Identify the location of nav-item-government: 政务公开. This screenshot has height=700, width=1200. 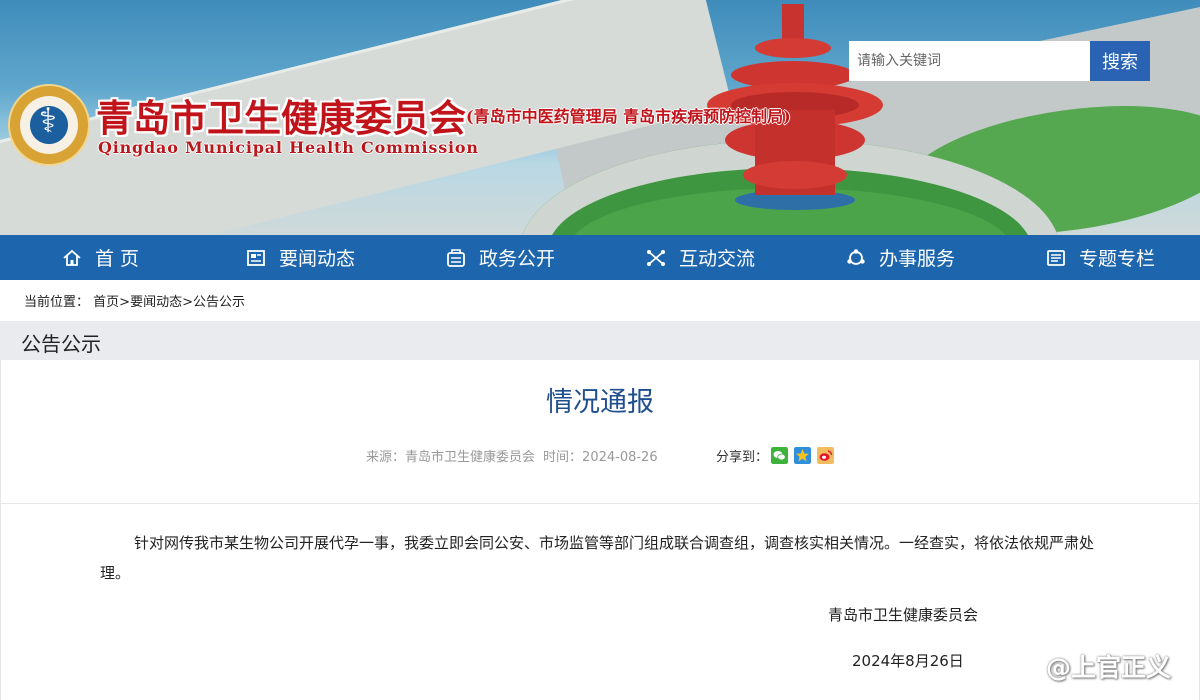
(500, 257).